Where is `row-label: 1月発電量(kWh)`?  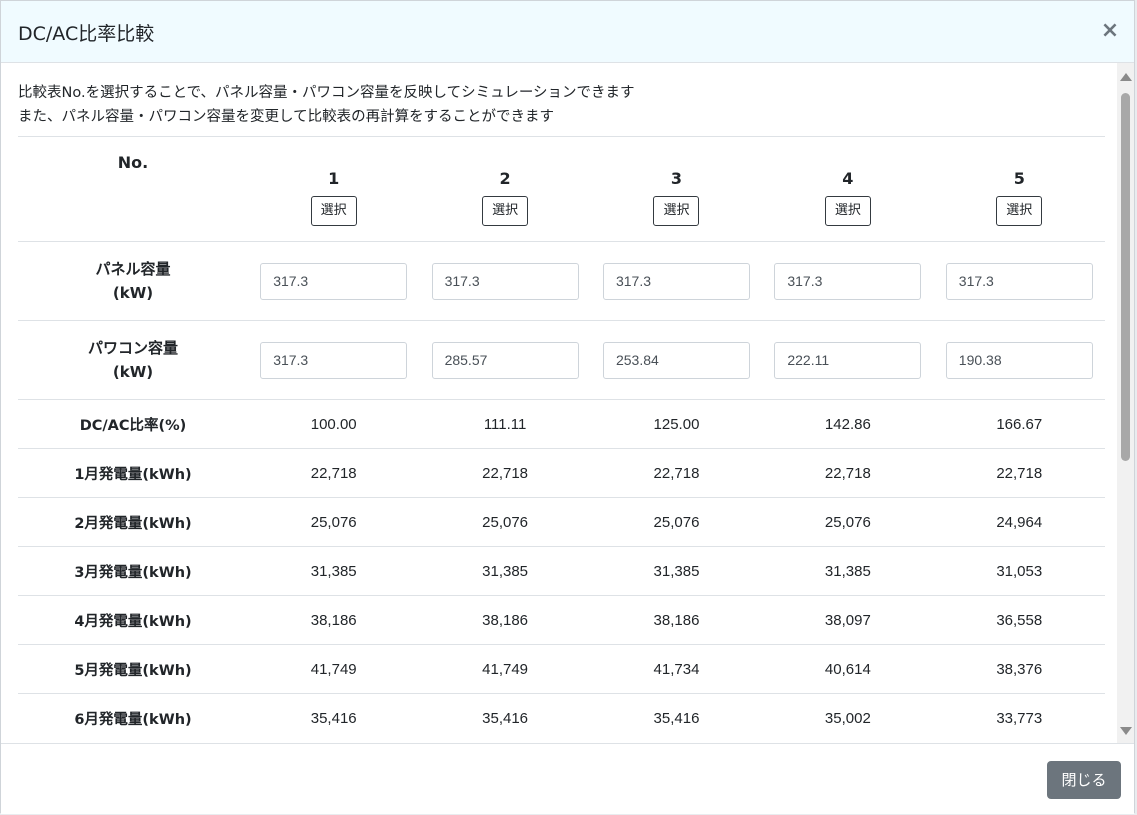
row-label: 1月発電量(kWh) is located at coordinates (133, 473).